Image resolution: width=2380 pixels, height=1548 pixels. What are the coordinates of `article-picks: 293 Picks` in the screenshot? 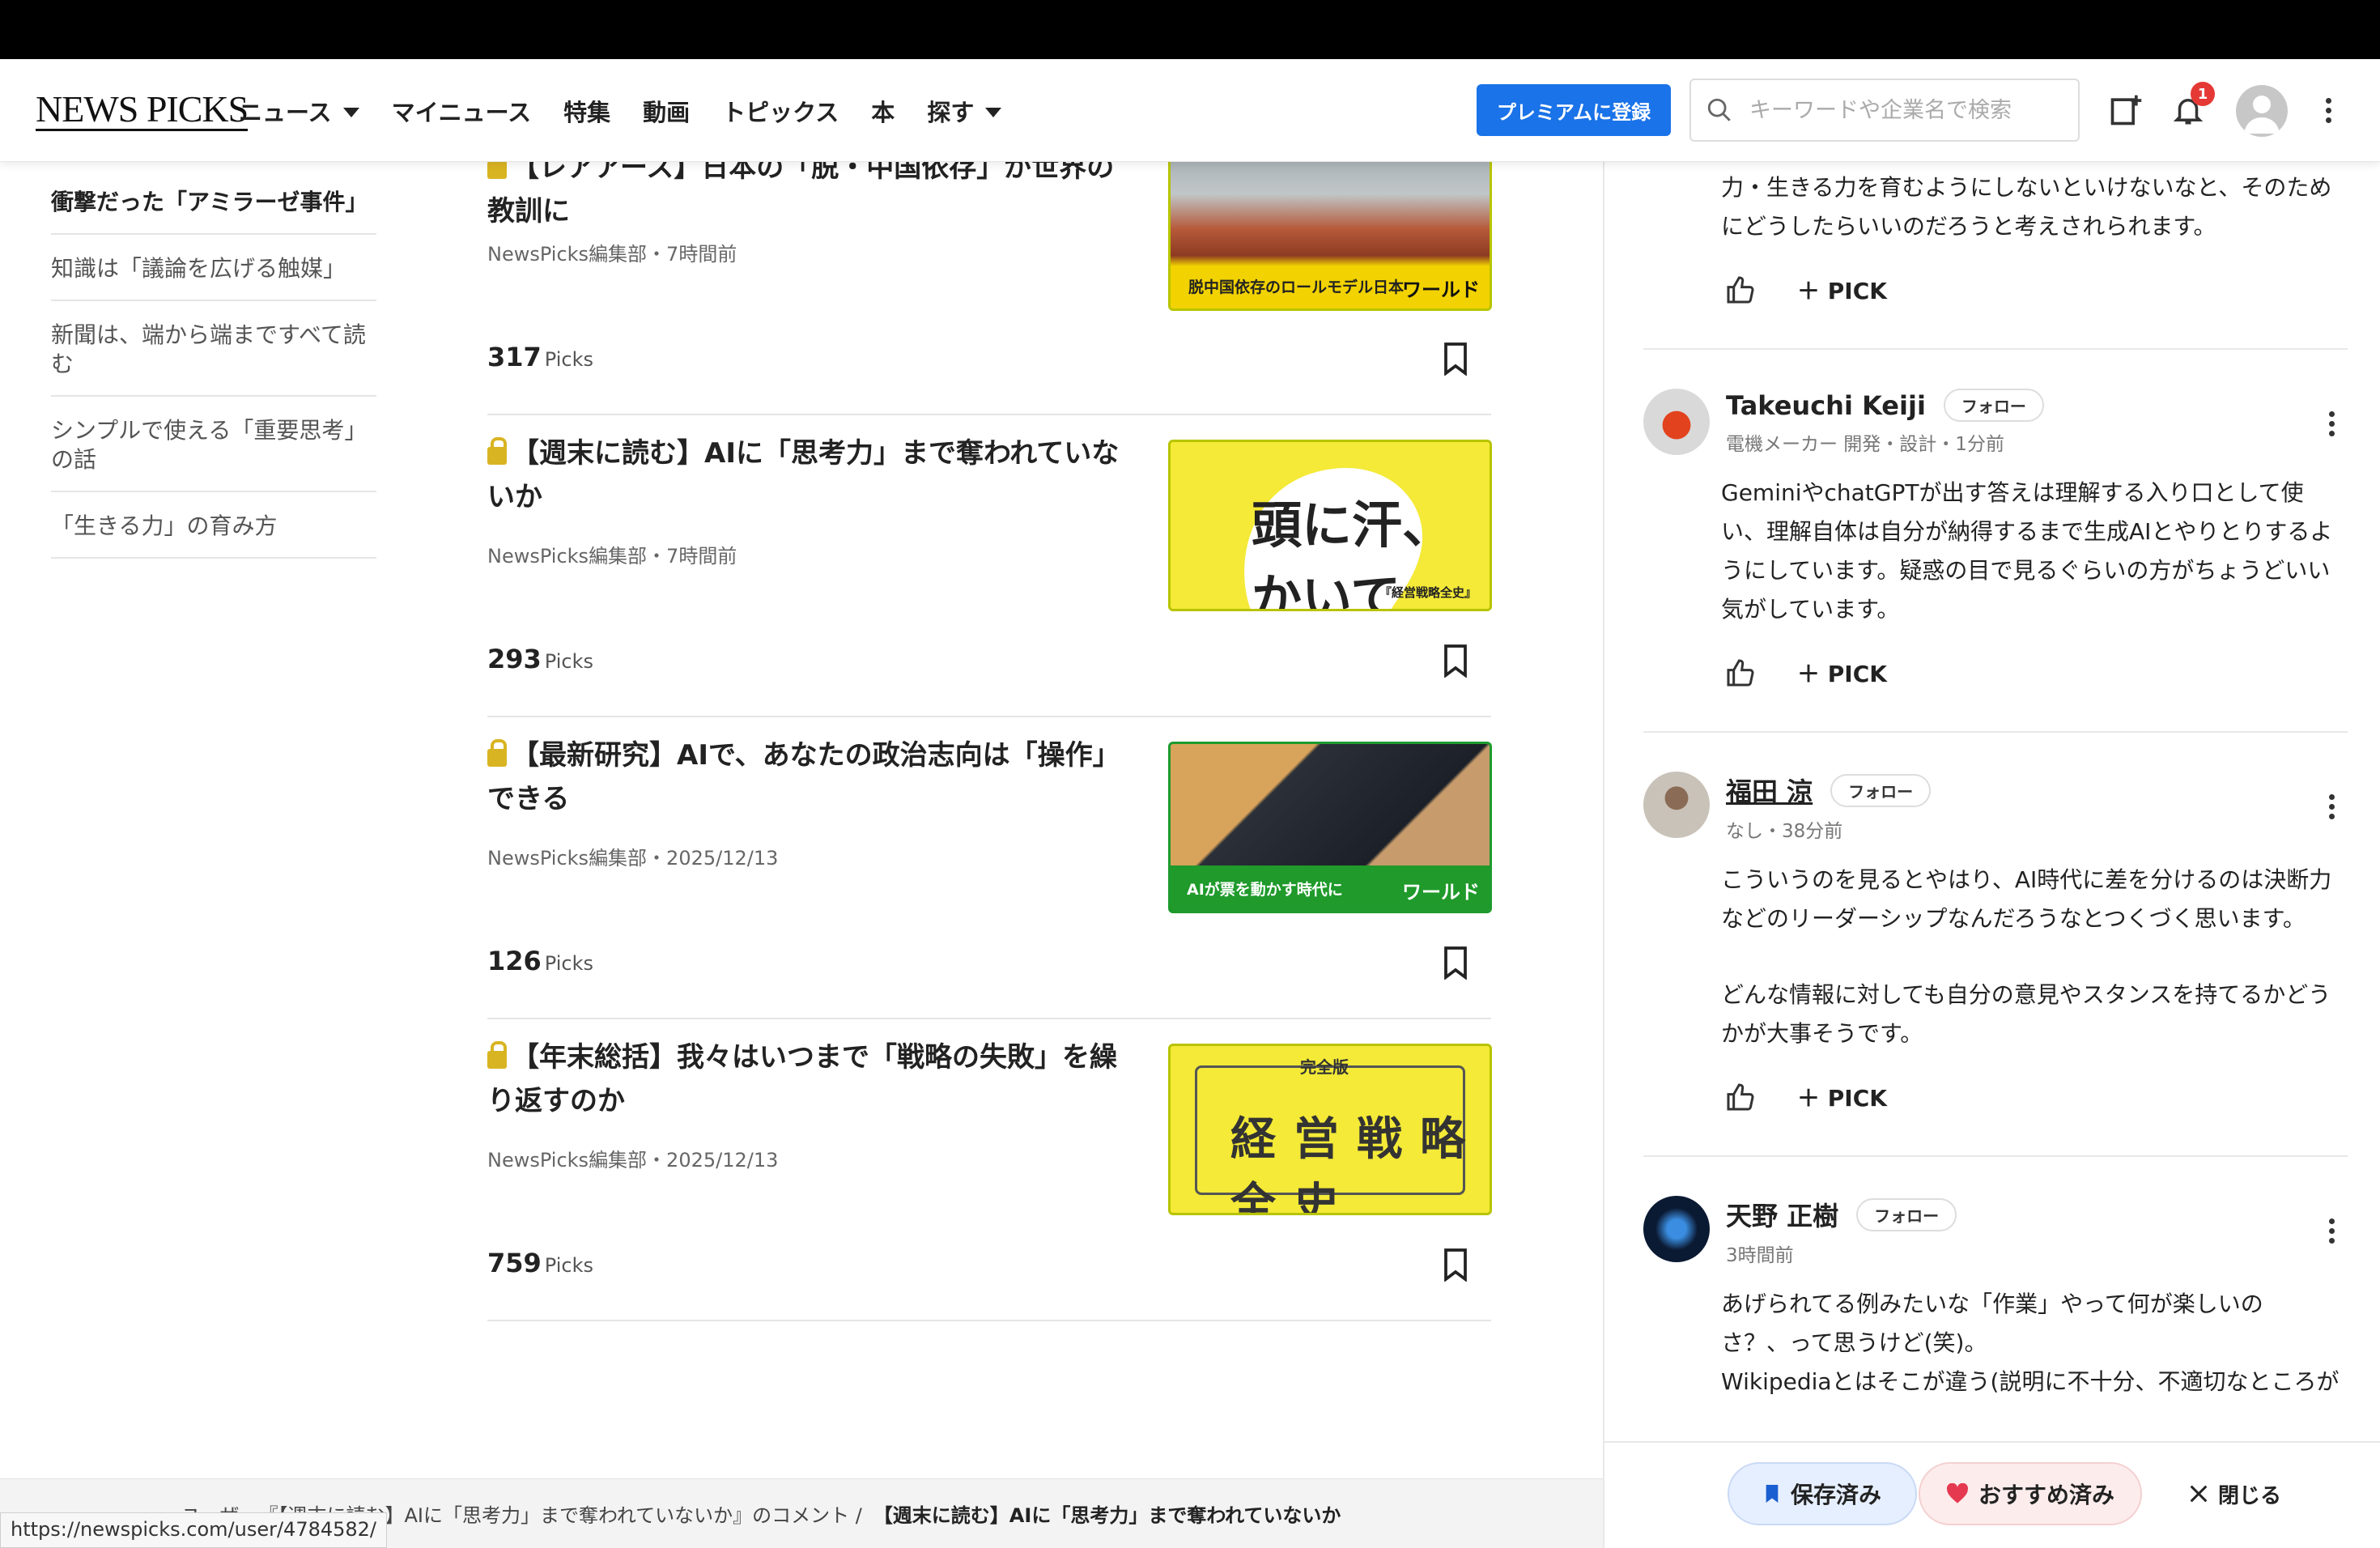 It's located at (541, 659).